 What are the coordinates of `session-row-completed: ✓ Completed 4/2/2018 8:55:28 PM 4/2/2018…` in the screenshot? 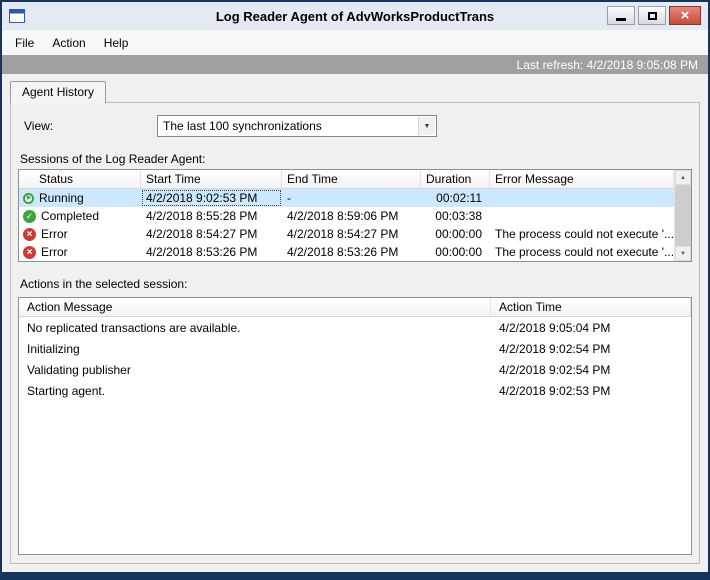 It's located at (346, 216).